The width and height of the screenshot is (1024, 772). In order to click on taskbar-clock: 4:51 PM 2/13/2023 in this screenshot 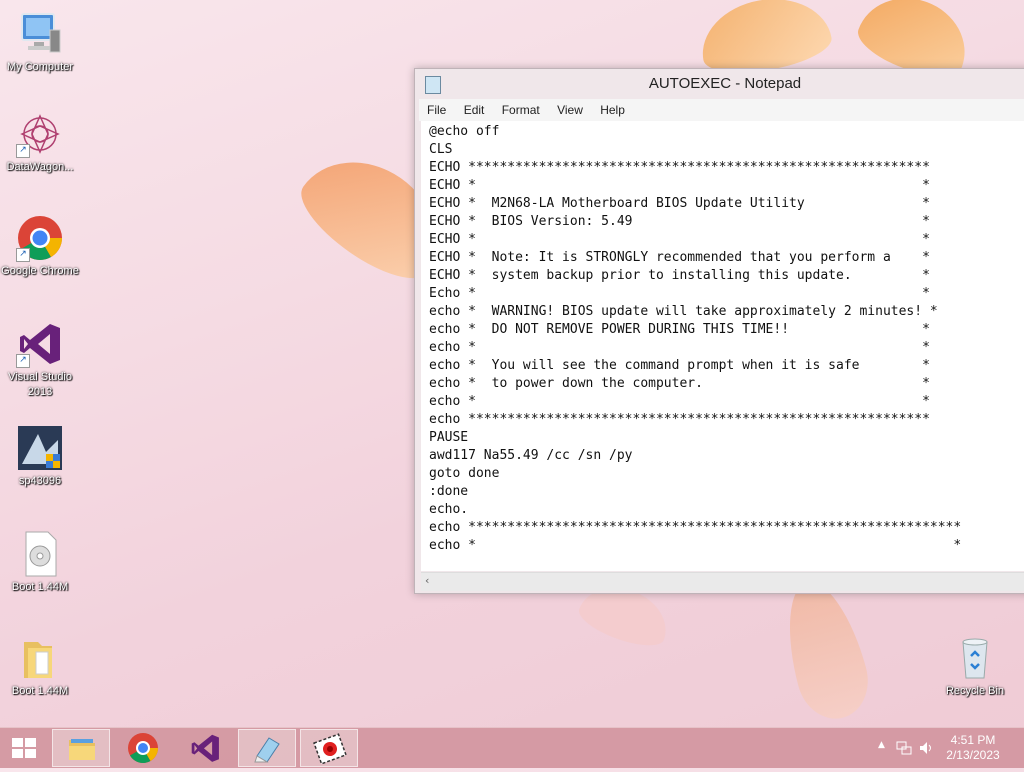, I will do `click(973, 748)`.